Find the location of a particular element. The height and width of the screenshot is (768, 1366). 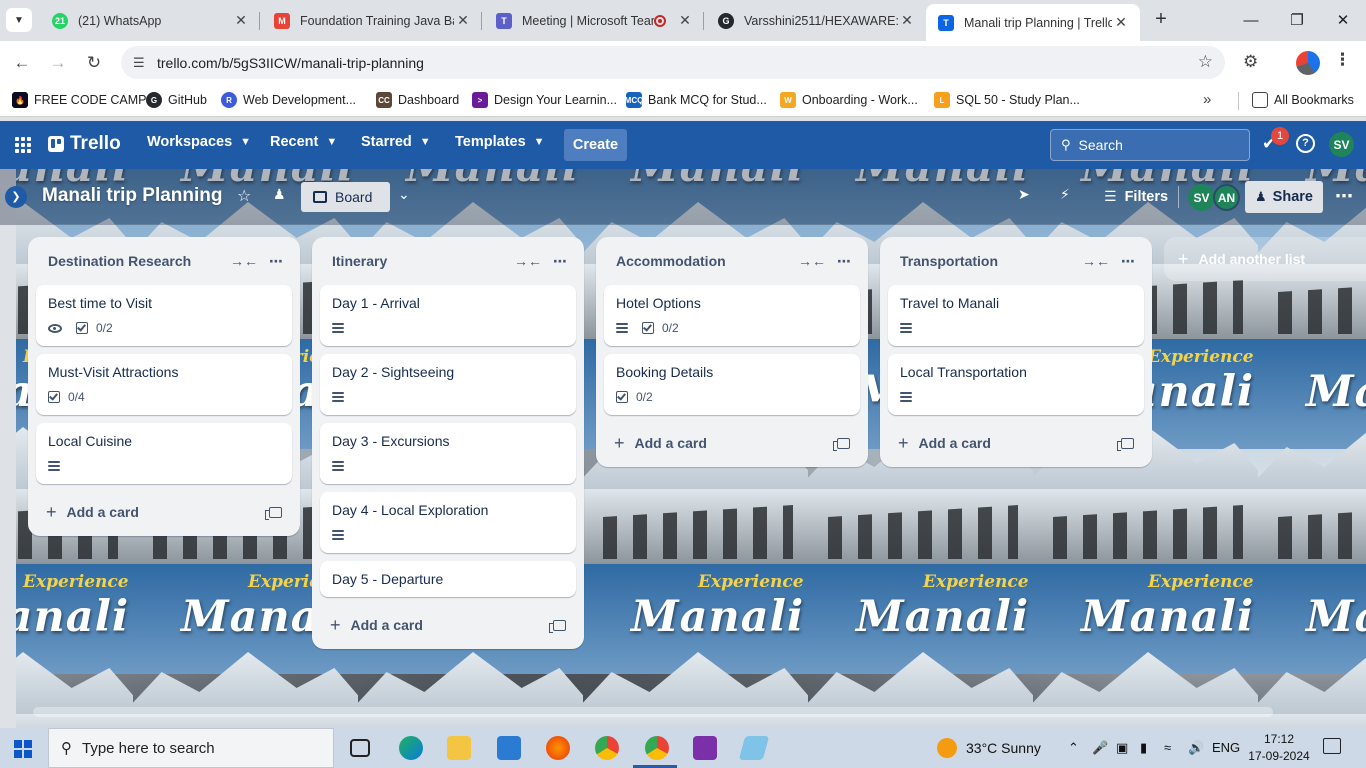

card: Must-Visit Attractions 0/4 is located at coordinates (164, 384).